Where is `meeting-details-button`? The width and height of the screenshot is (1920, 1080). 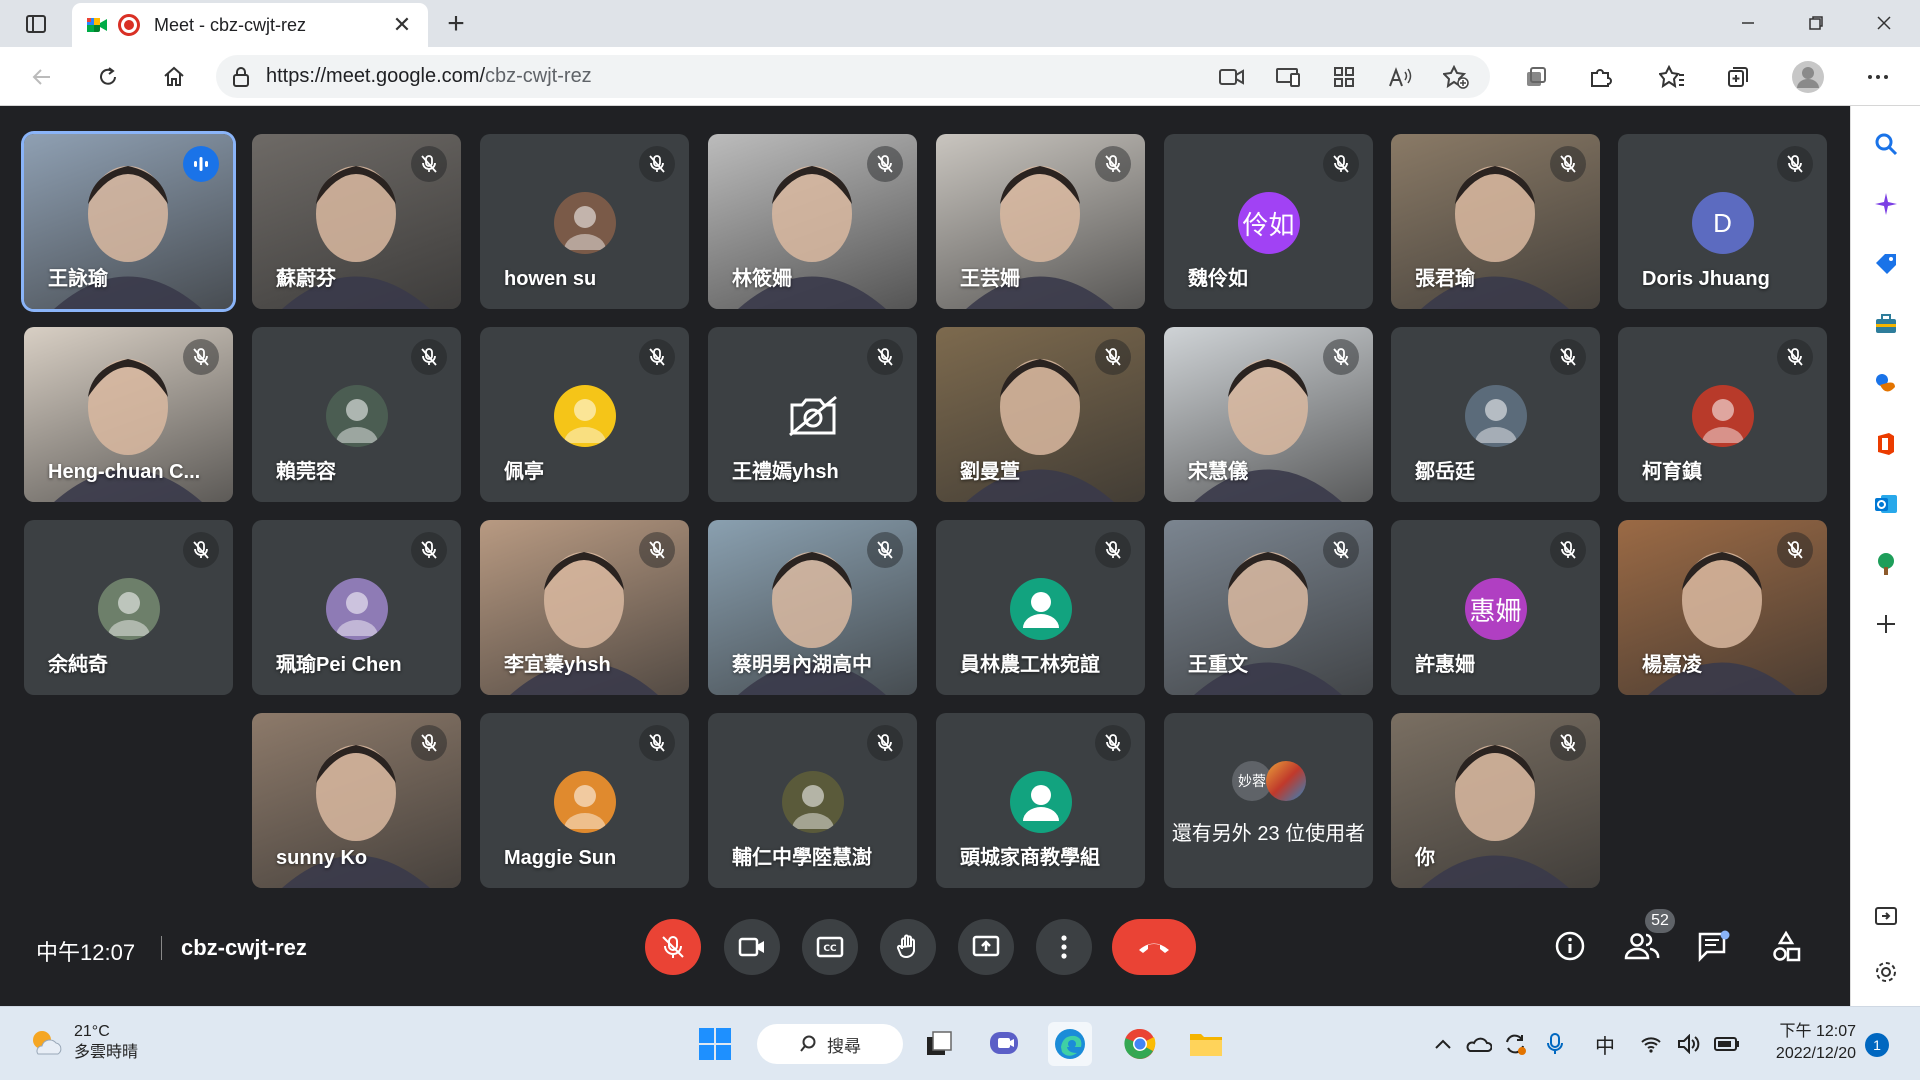 meeting-details-button is located at coordinates (1570, 946).